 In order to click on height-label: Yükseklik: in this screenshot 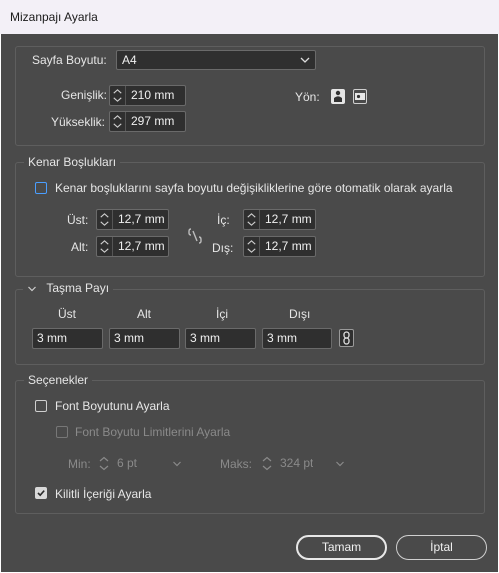, I will do `click(78, 122)`.